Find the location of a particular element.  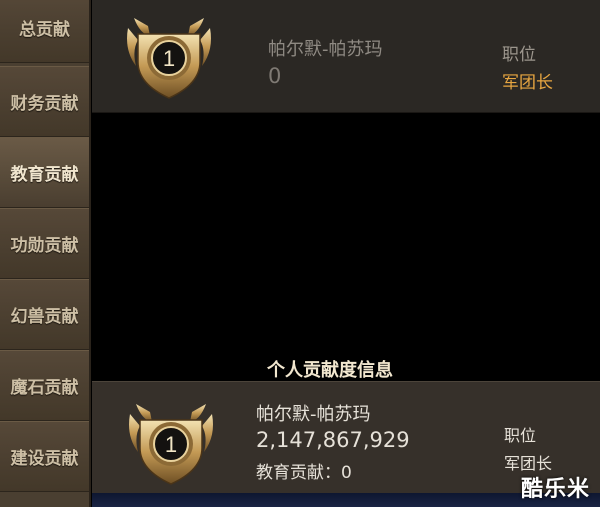

position-value: 军团长 is located at coordinates (527, 83).